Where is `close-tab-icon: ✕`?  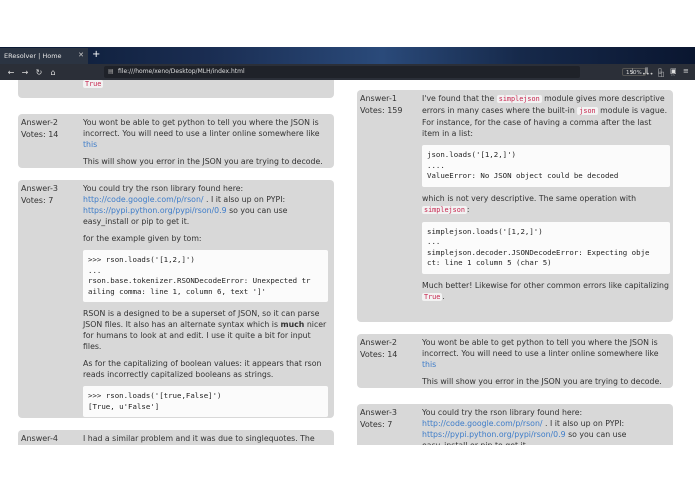 close-tab-icon: ✕ is located at coordinates (81, 55).